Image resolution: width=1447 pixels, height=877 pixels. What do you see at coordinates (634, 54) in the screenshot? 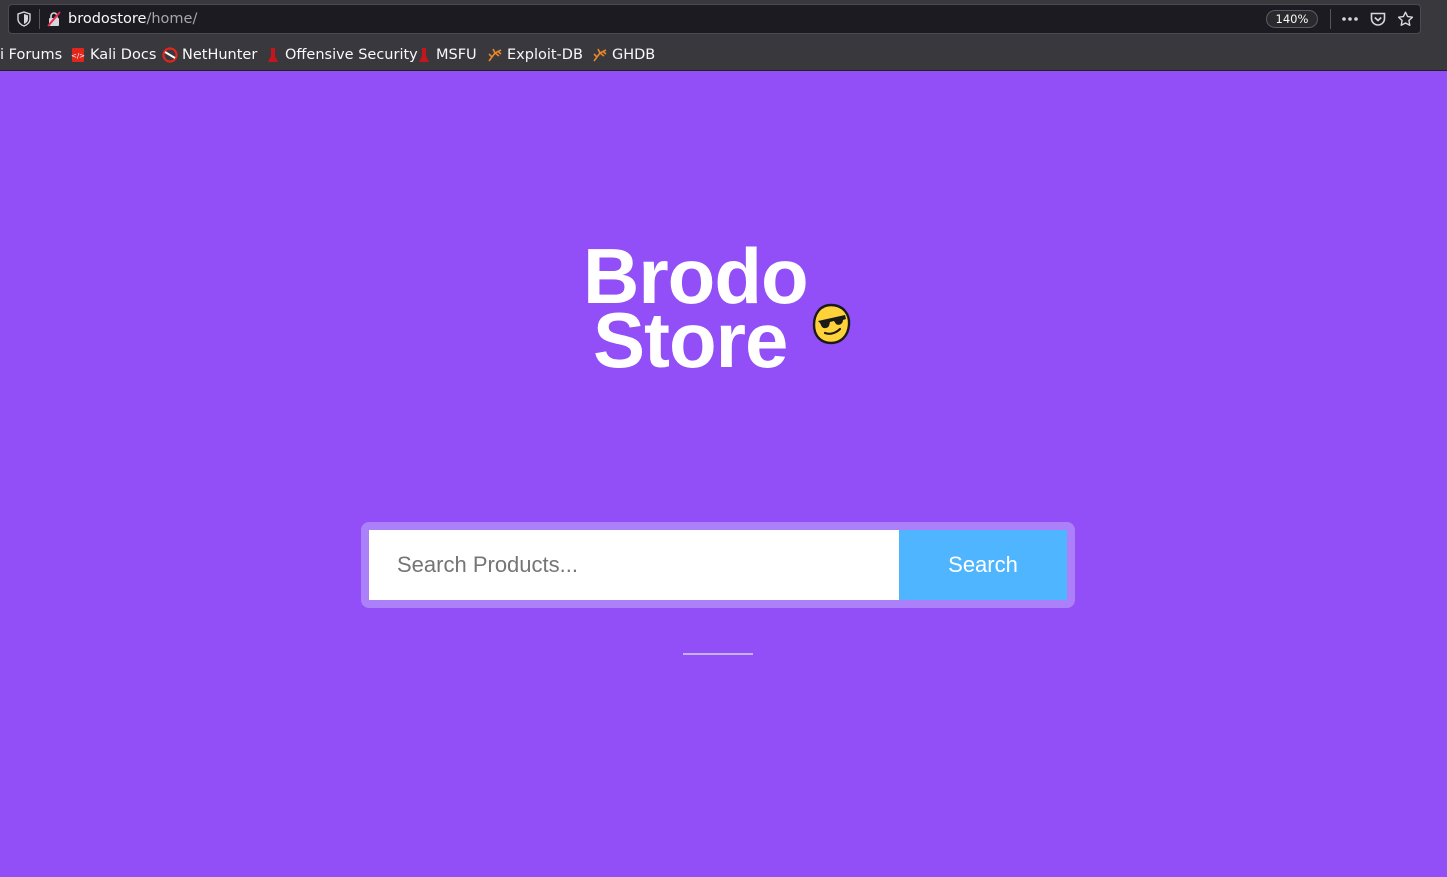
I see `bookmark-label: GHDB` at bounding box center [634, 54].